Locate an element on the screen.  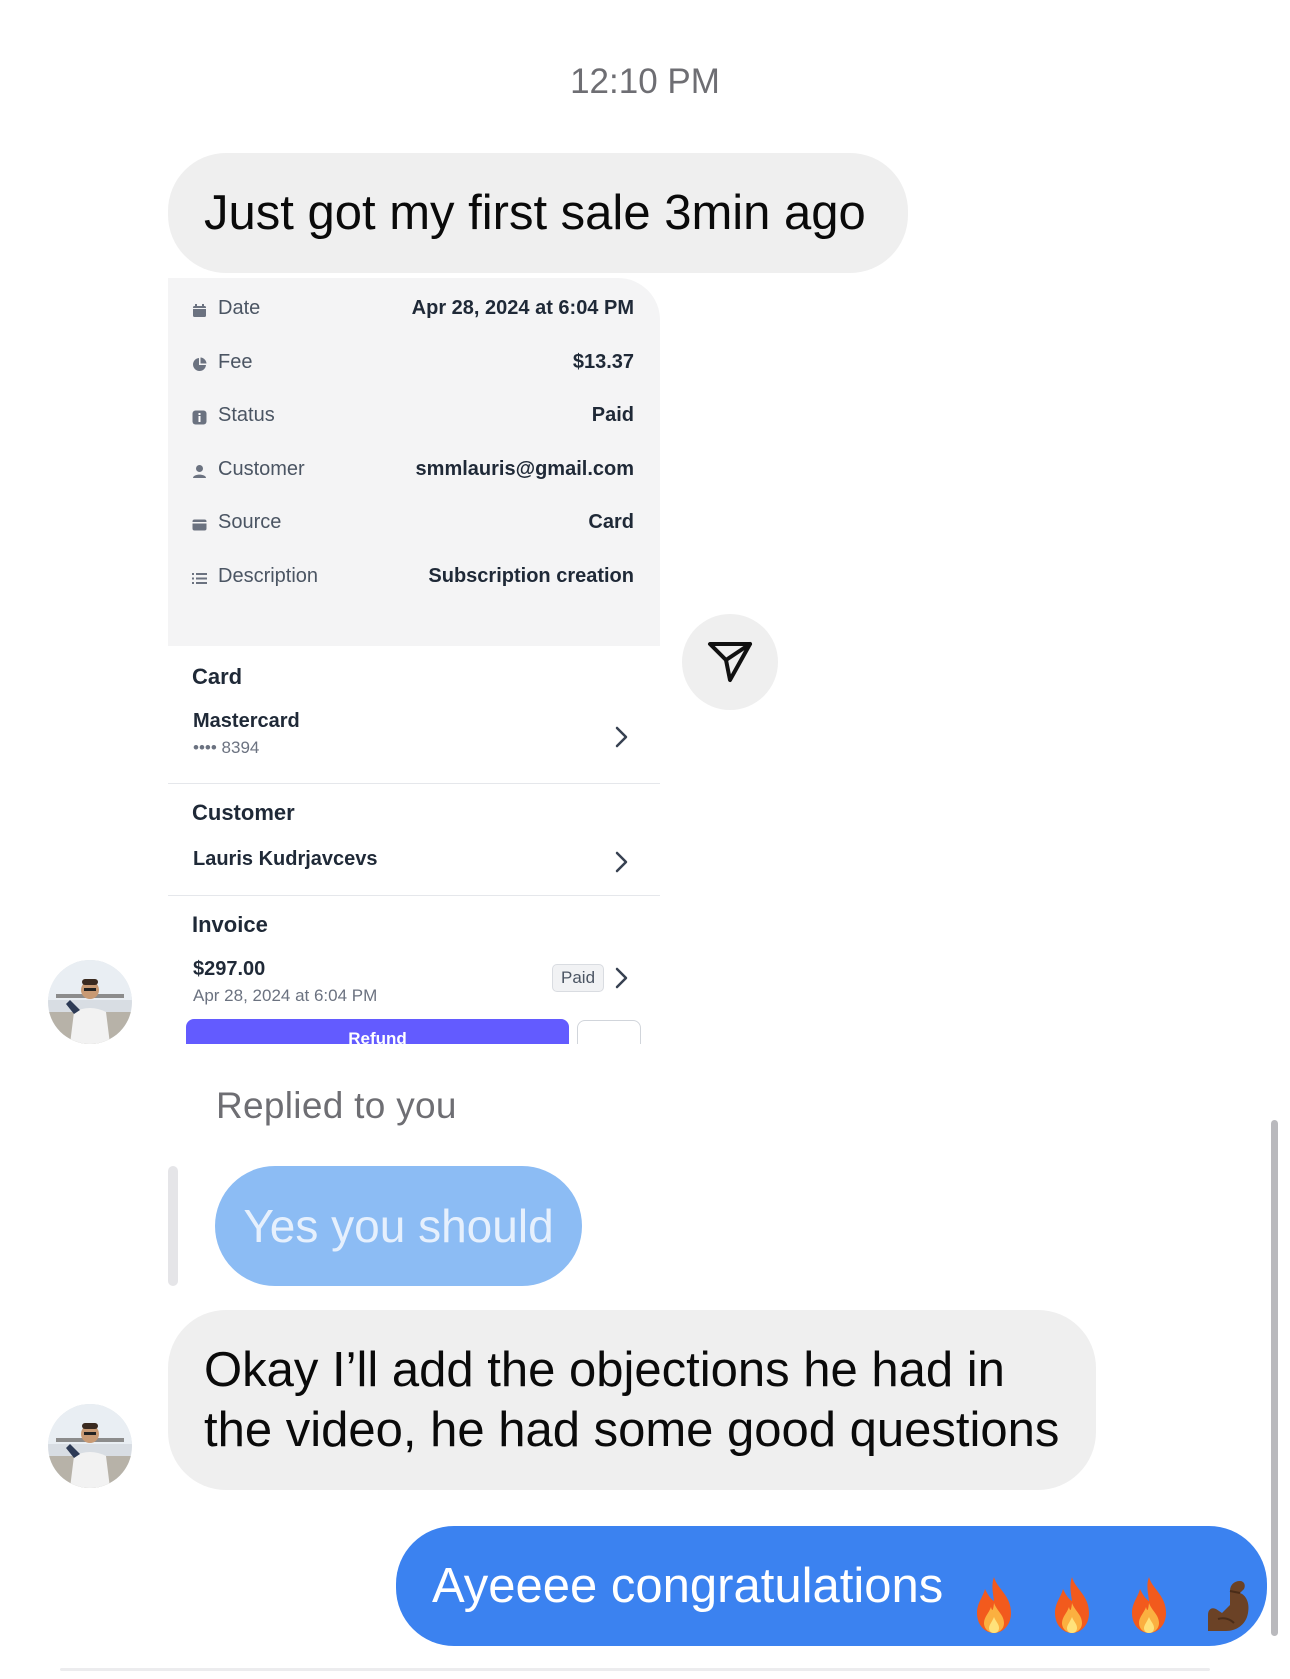
detail-row-date: Date Apr 28, 2024 at 6:04 PM is located at coordinates (414, 310).